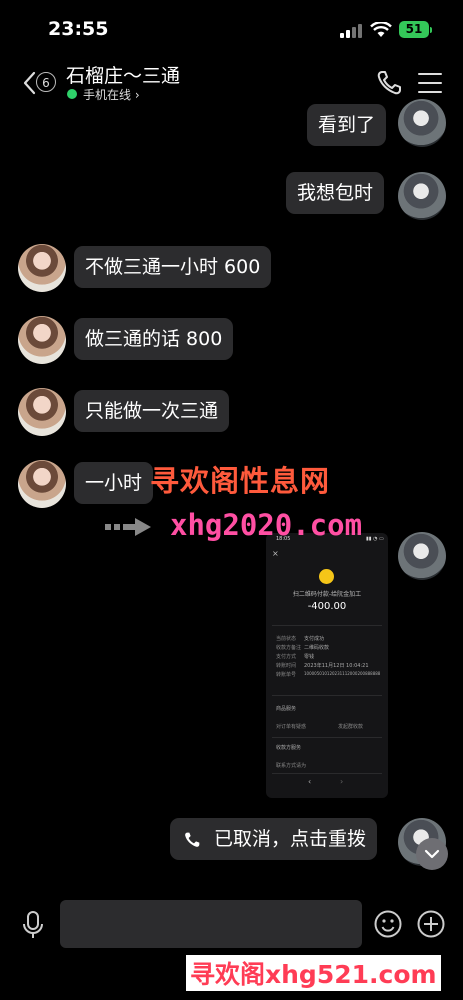  What do you see at coordinates (352, 31) in the screenshot?
I see `cellular-signal-icon` at bounding box center [352, 31].